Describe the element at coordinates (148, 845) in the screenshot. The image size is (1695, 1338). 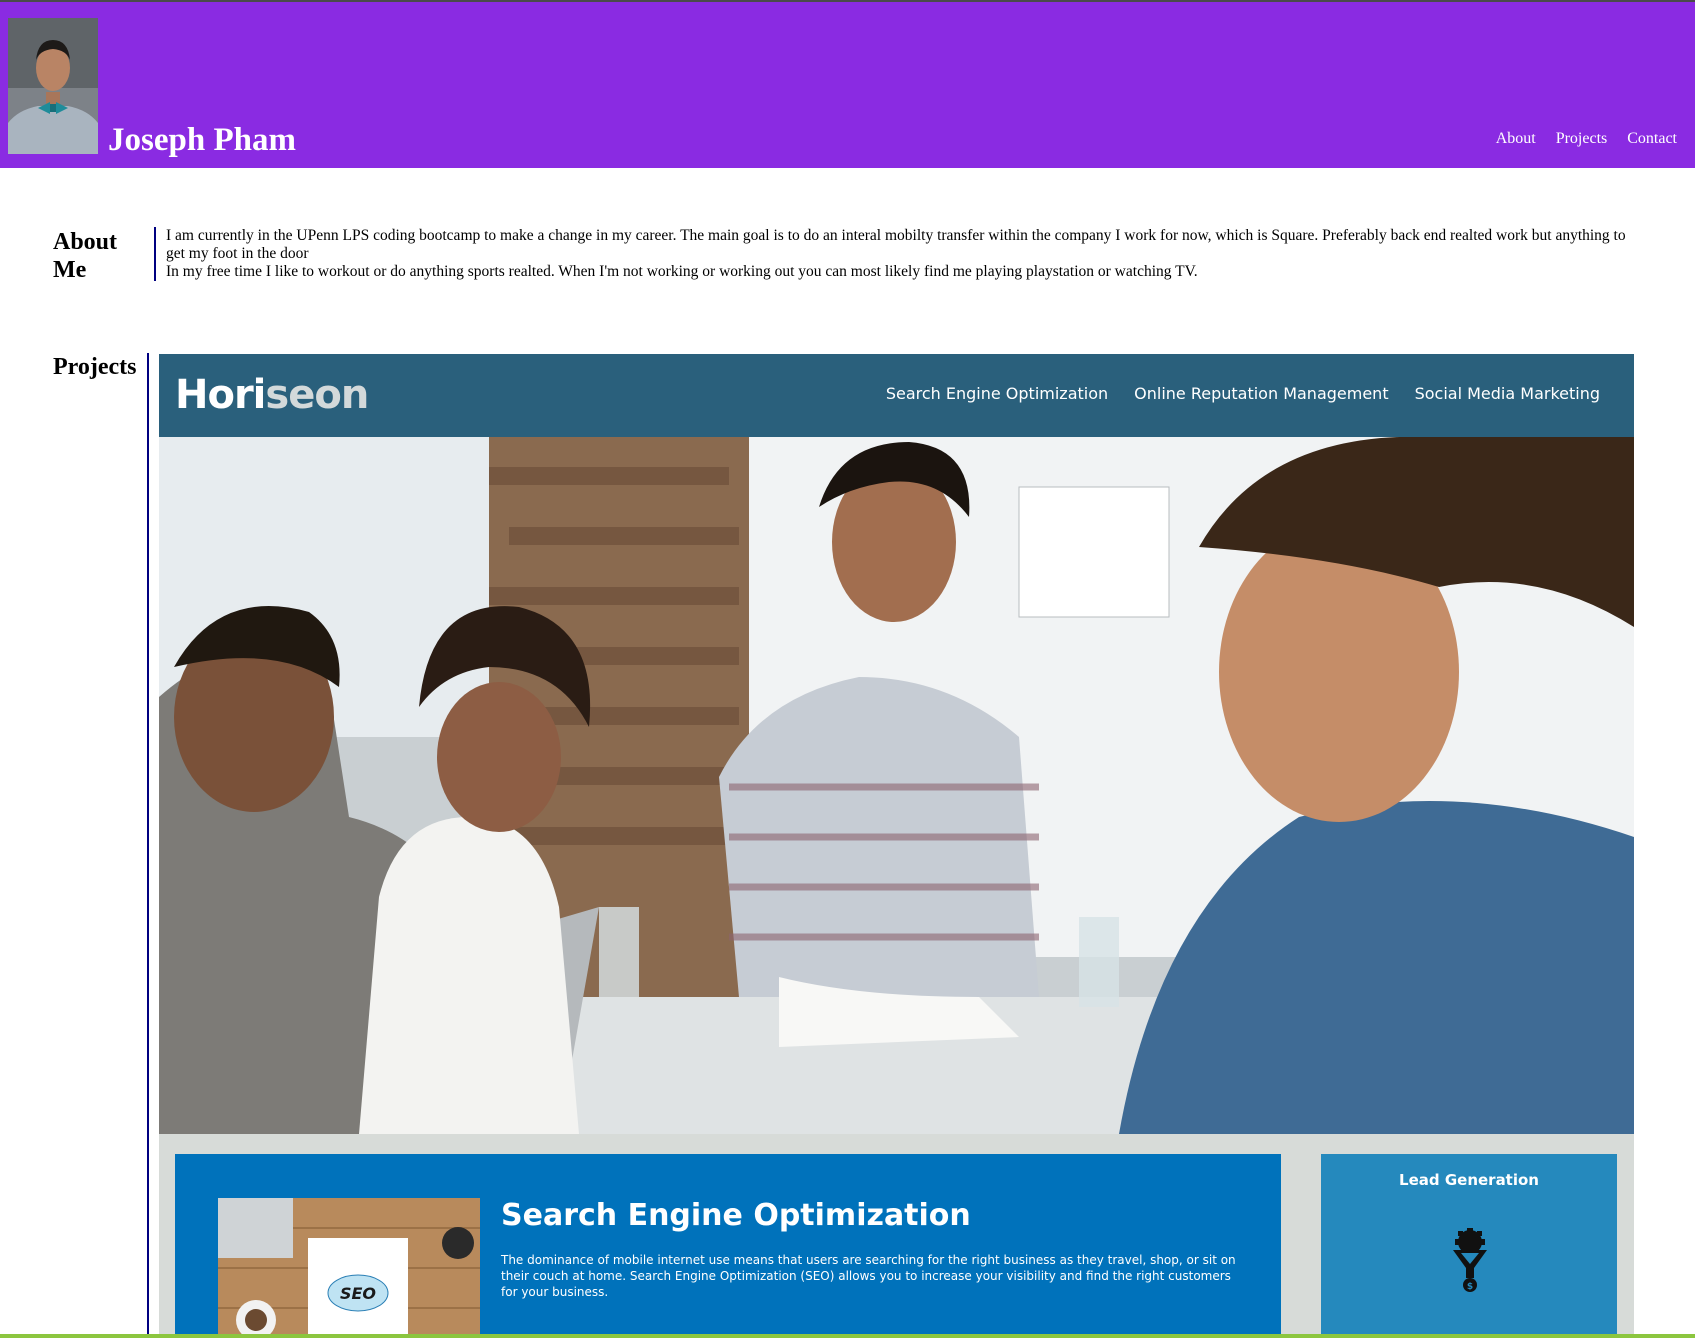
I see `projects-divider` at that location.